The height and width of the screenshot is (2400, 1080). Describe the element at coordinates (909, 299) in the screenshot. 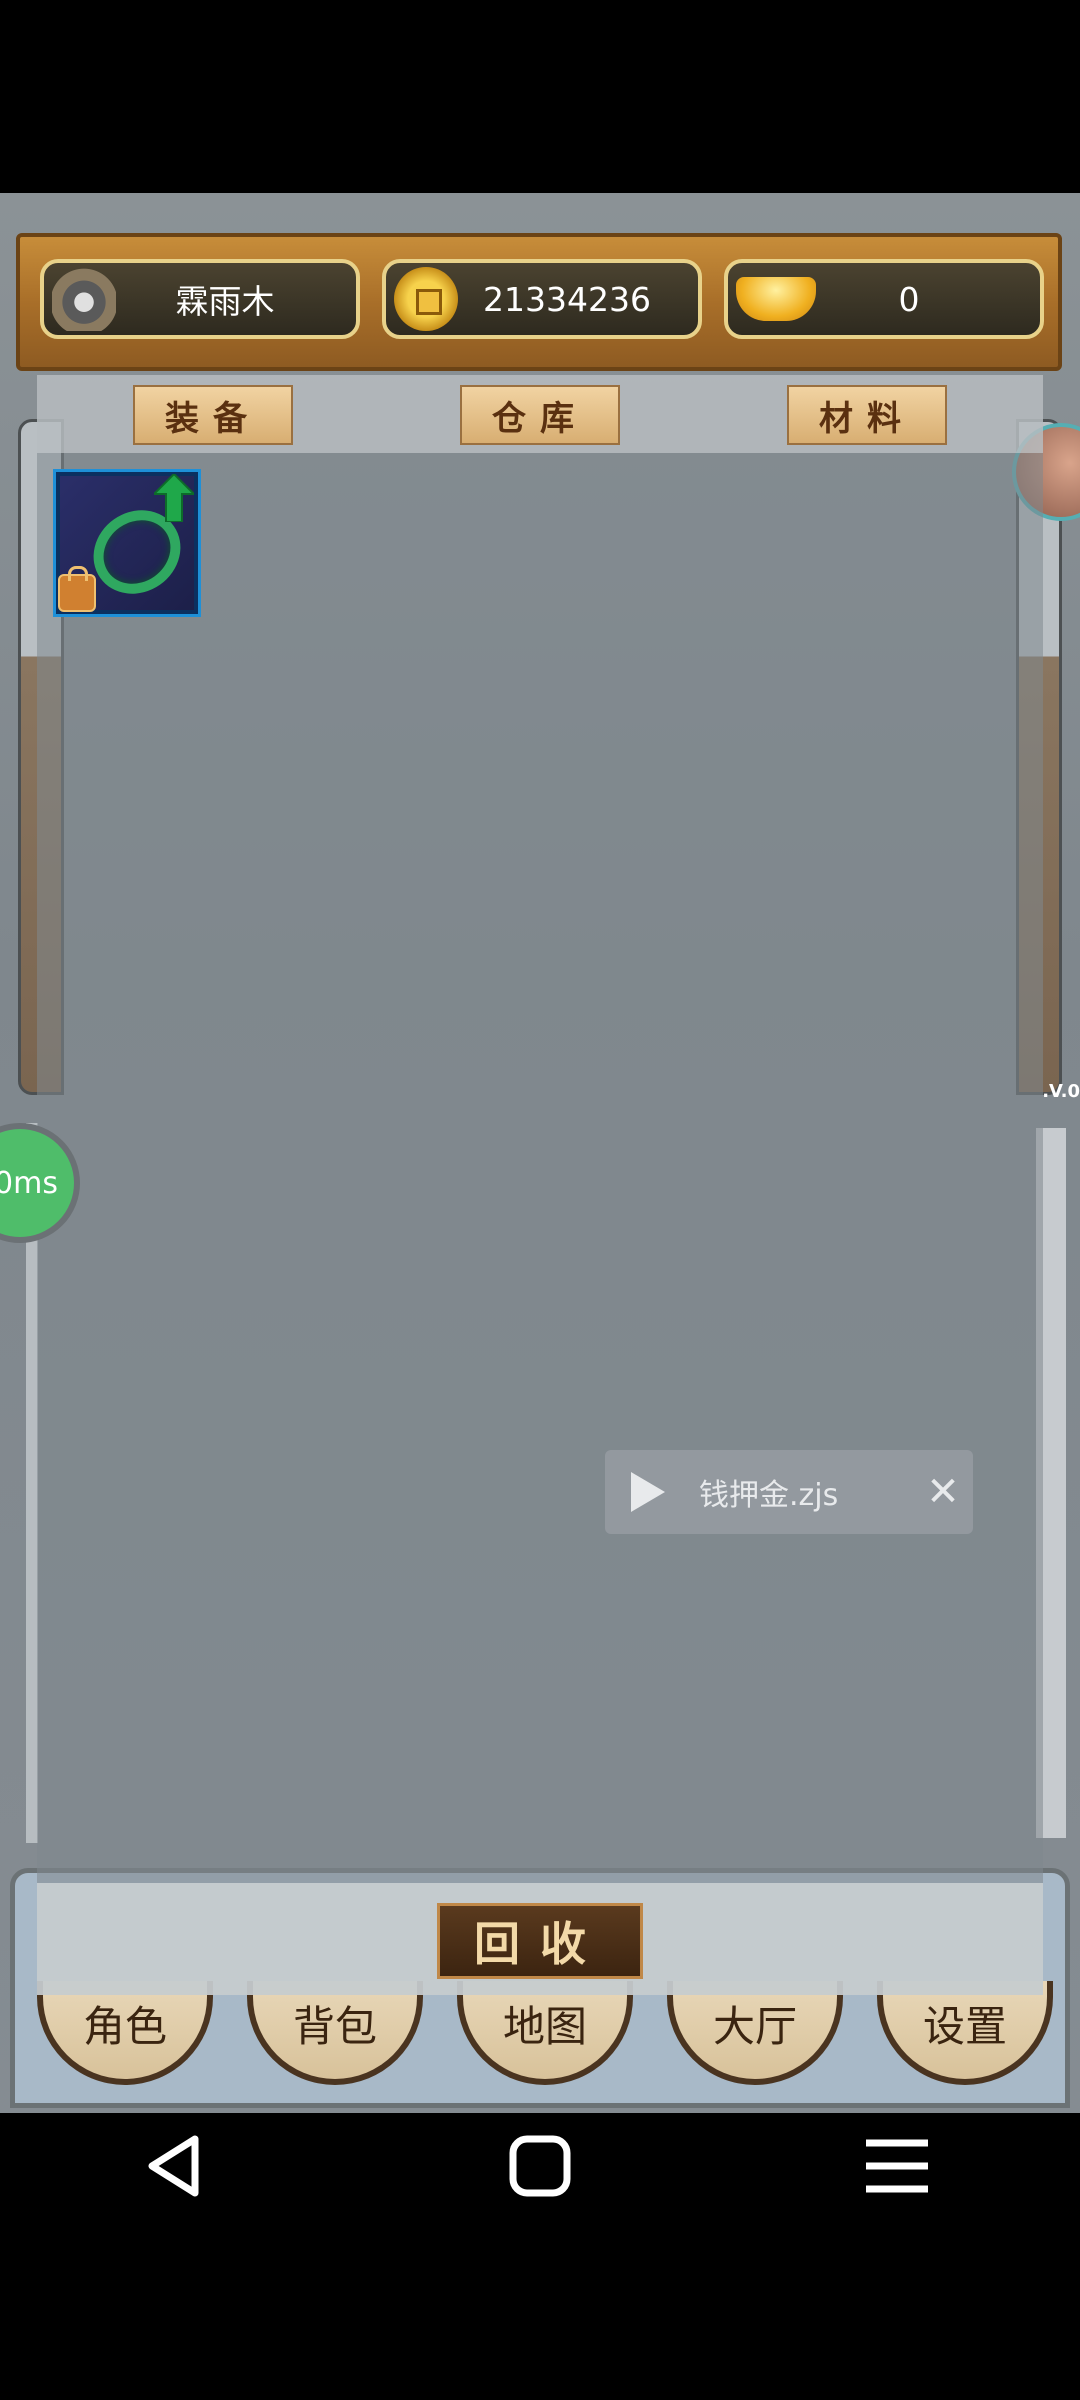

I see `ingot-count: 0` at that location.